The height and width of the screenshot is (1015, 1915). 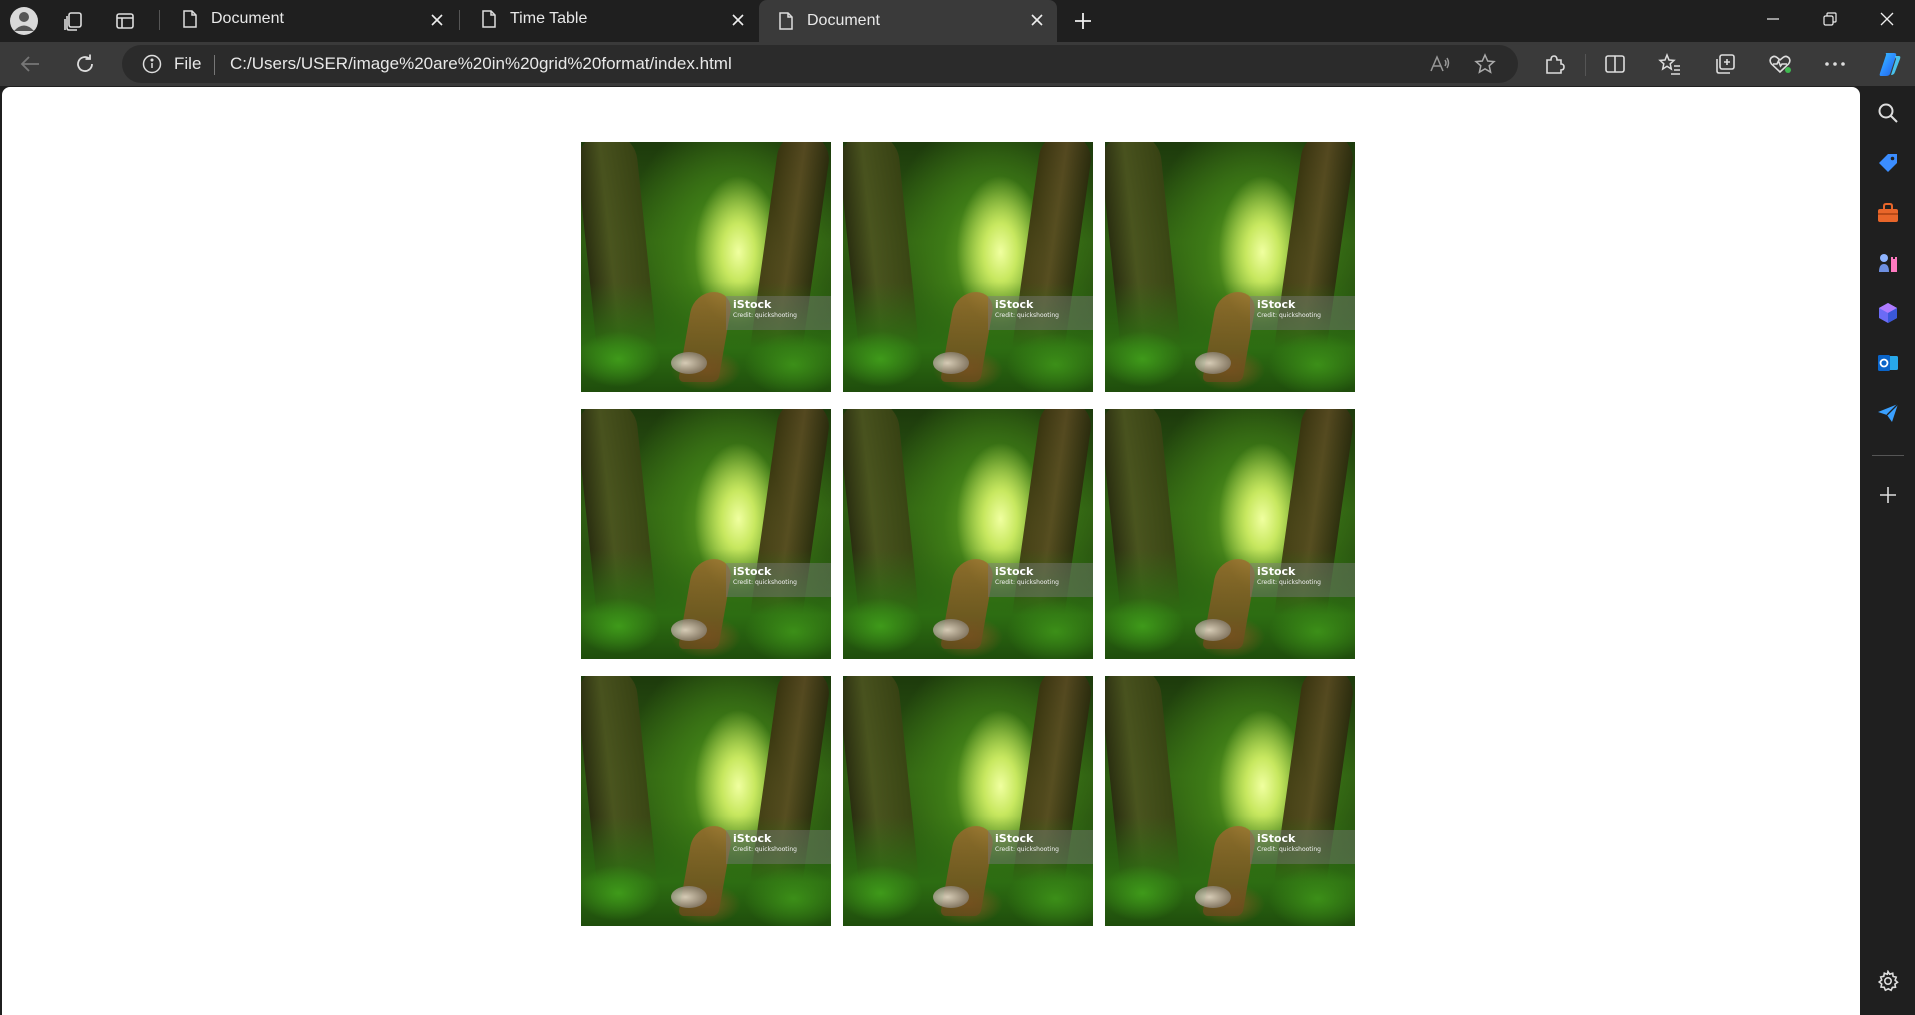 I want to click on sidebar-copilot-button, so click(x=1888, y=313).